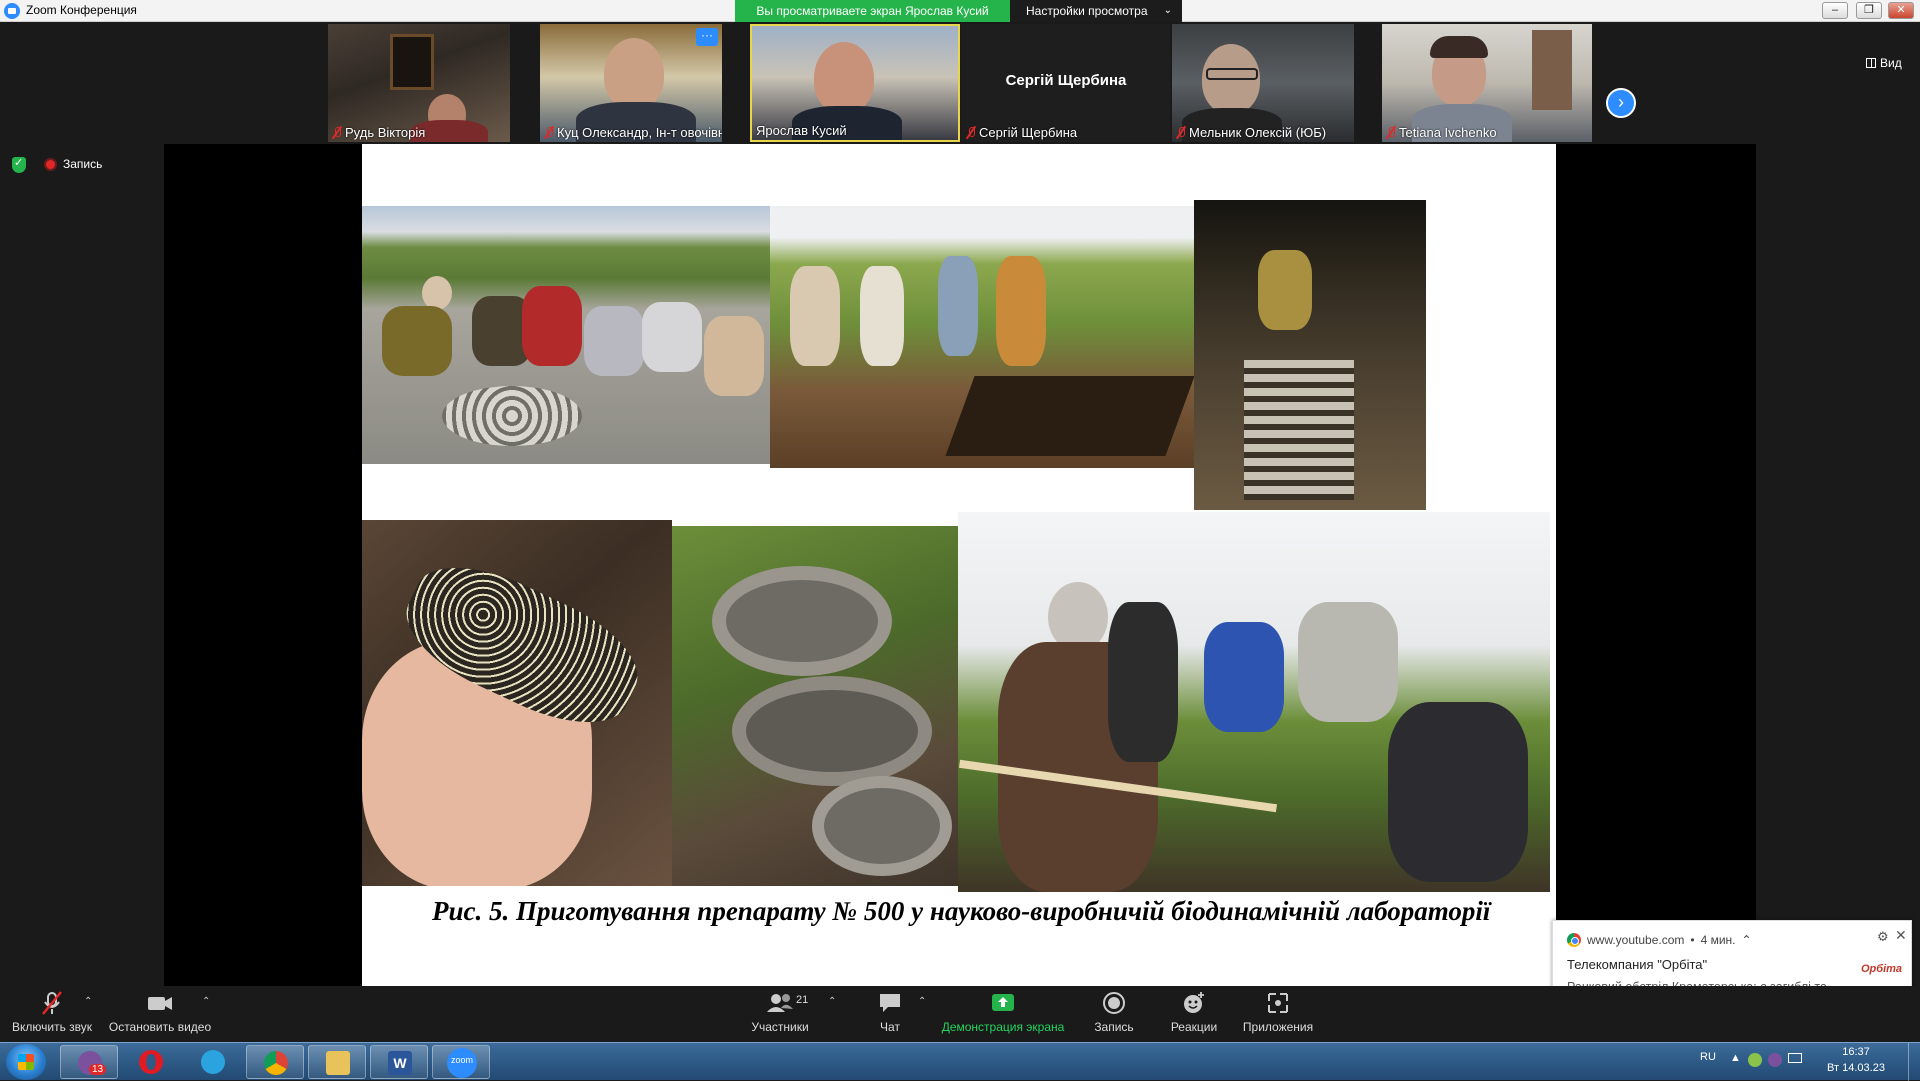 This screenshot has width=1920, height=1081. I want to click on more-options-button: ···, so click(707, 37).